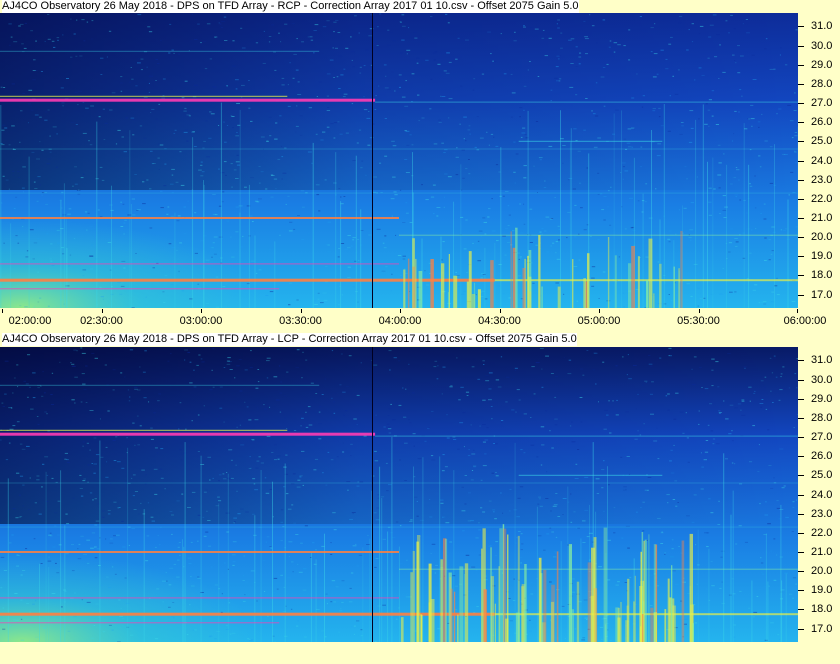 The height and width of the screenshot is (664, 840). I want to click on x-tick-label: 04:00:00, so click(400, 321).